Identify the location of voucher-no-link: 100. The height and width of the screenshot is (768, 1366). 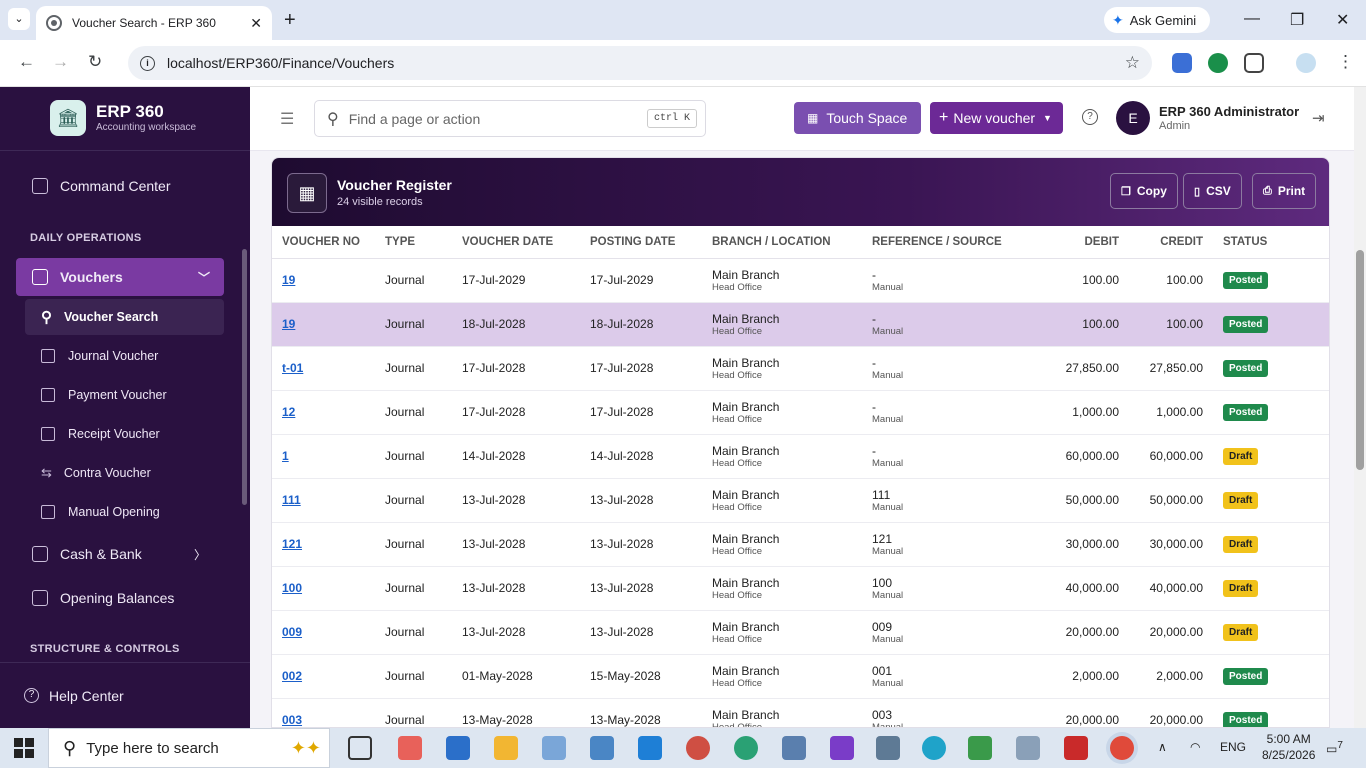
(292, 588).